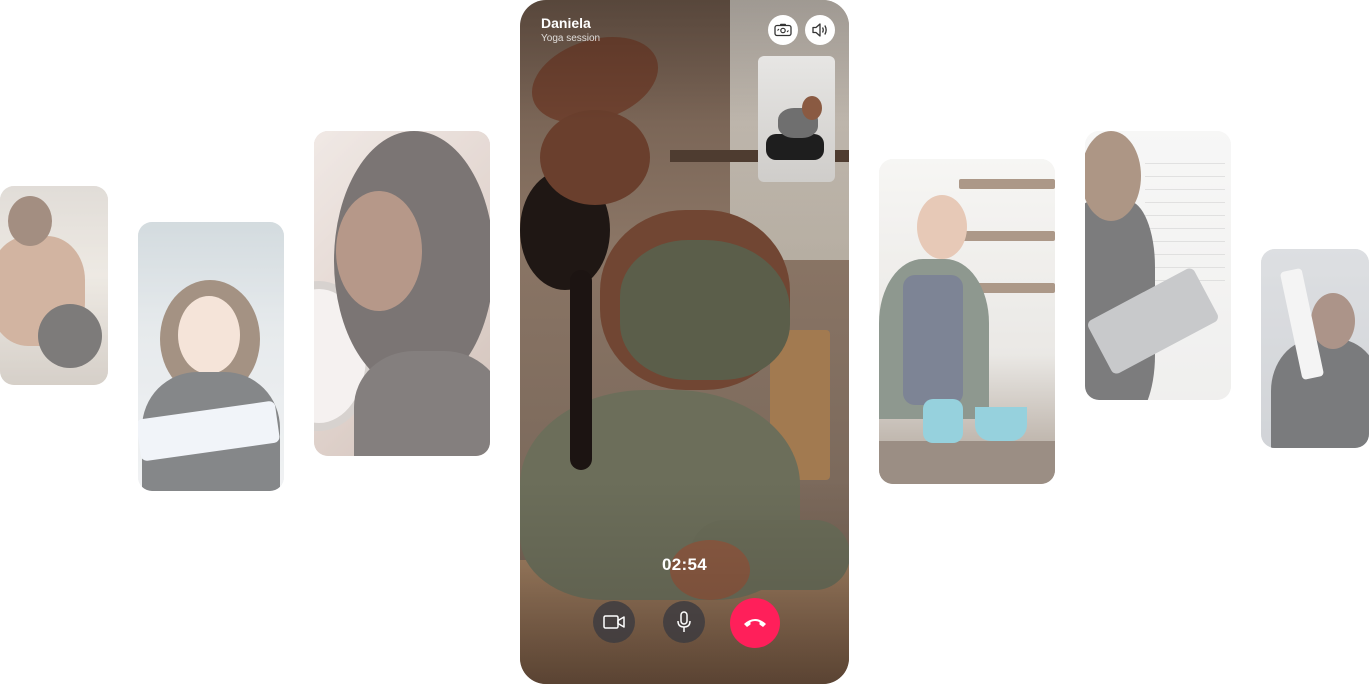  Describe the element at coordinates (402, 293) in the screenshot. I see `preview-card-earrings` at that location.